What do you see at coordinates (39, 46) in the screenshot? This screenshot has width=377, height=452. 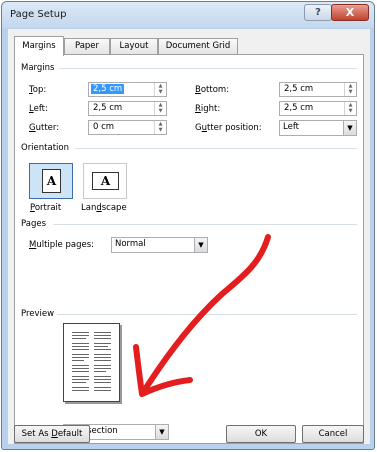 I see `tab-margins: Margins` at bounding box center [39, 46].